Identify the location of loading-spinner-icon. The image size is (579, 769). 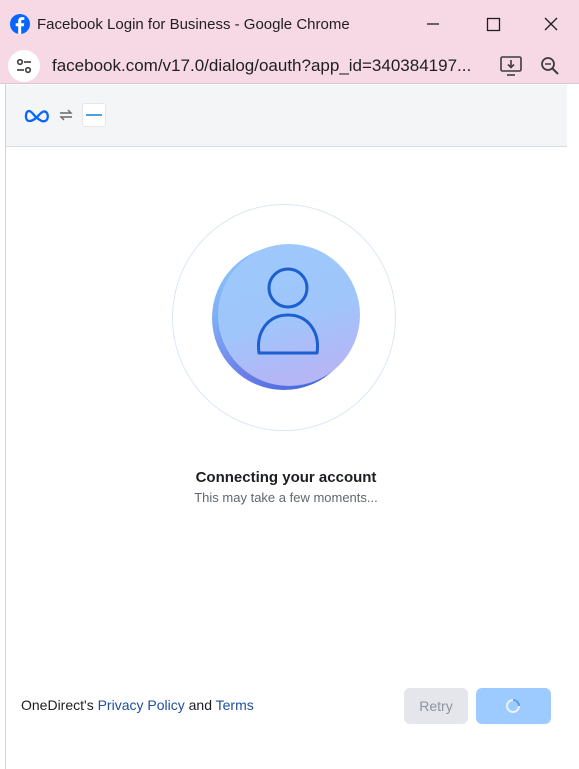
(513, 706).